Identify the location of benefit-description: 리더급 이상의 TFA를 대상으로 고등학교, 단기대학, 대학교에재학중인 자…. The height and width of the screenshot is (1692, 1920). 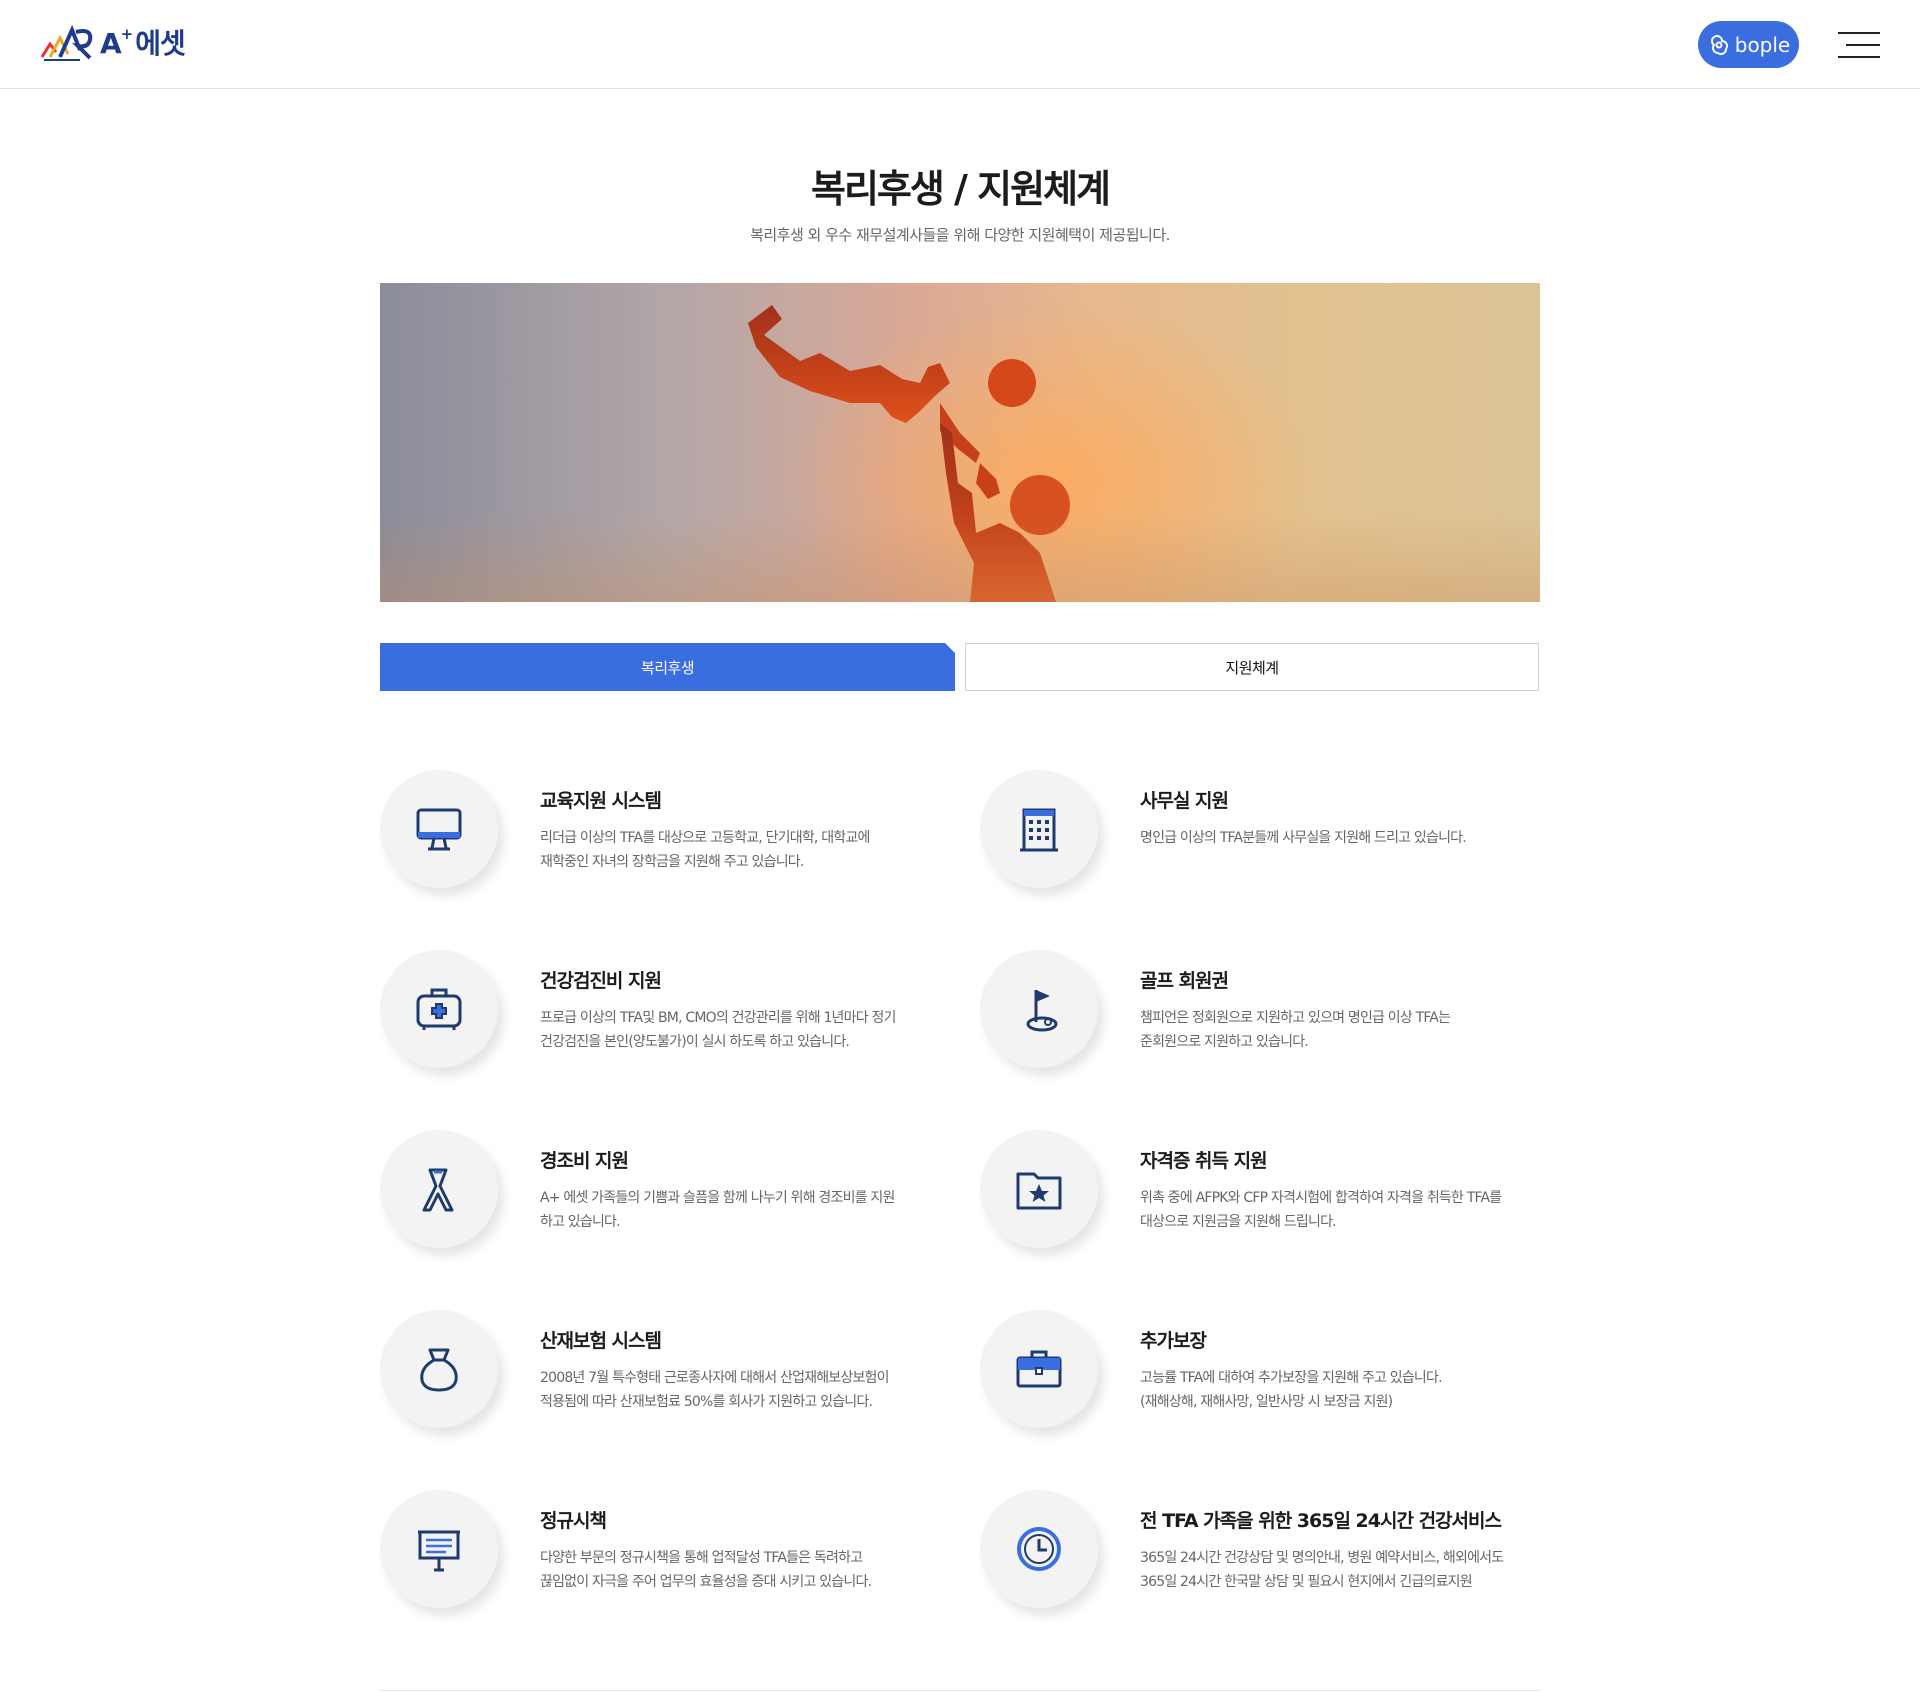
(750, 850).